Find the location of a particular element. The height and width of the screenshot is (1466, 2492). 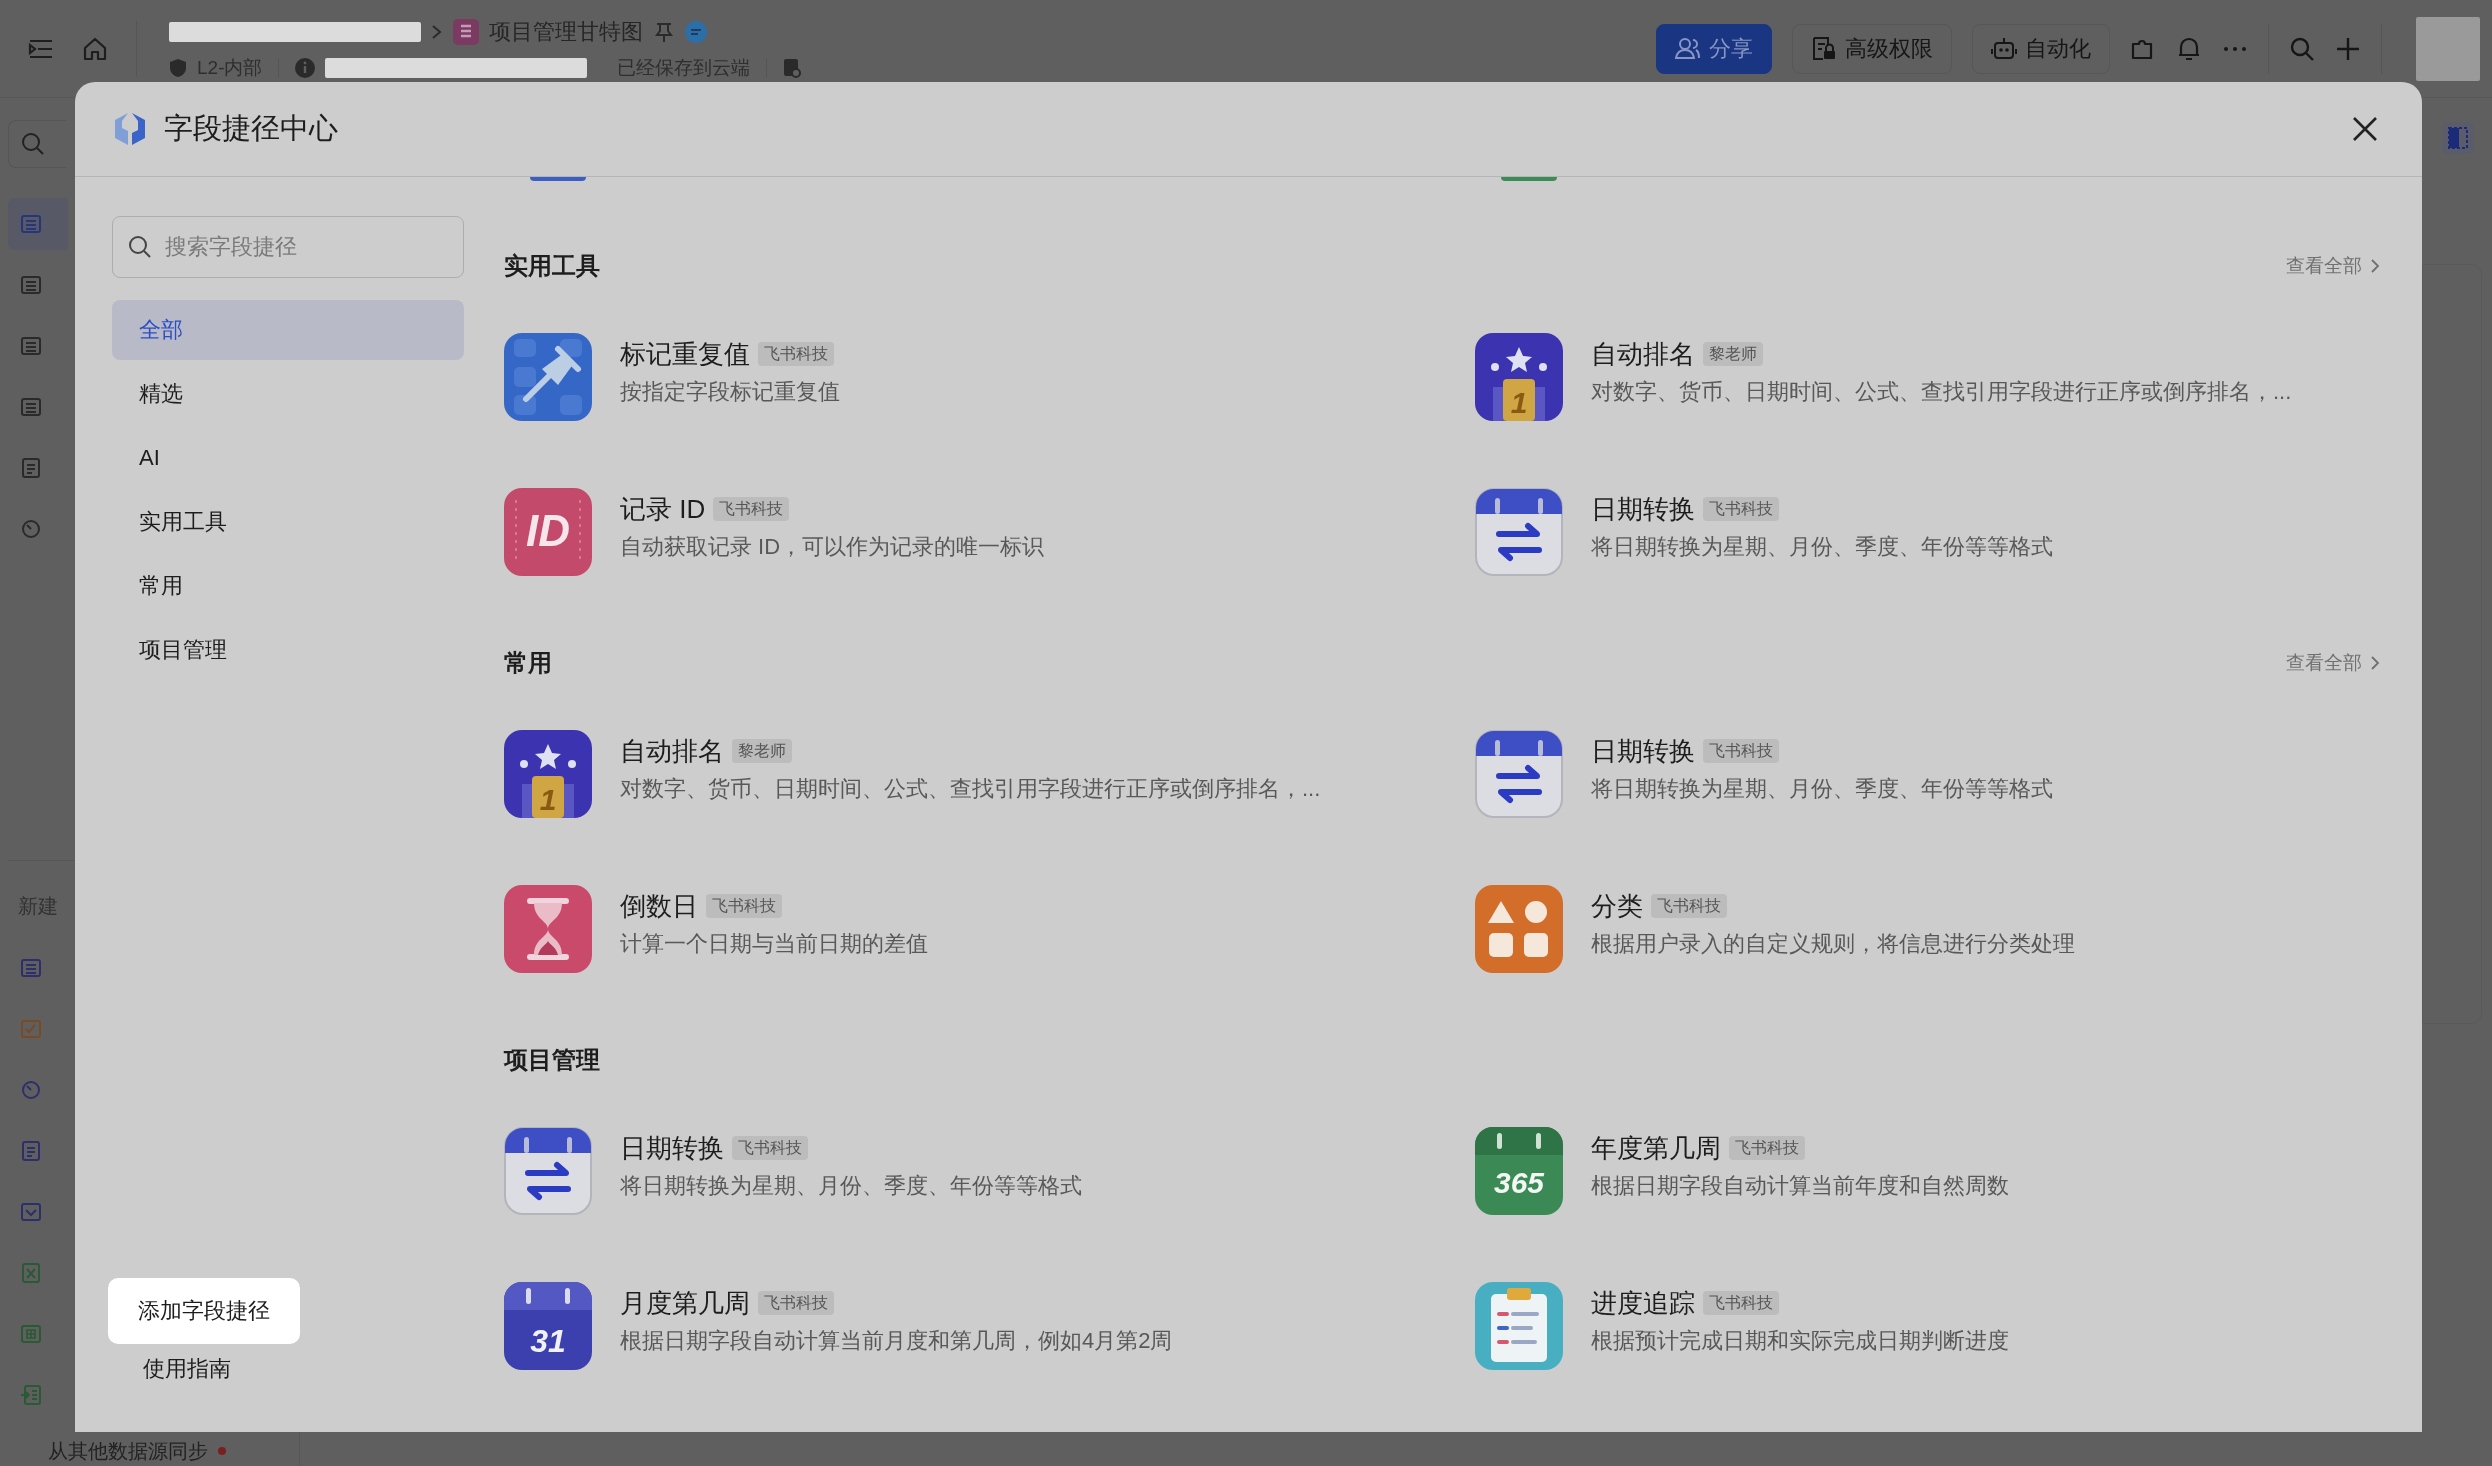

check-icon is located at coordinates (31, 1212).